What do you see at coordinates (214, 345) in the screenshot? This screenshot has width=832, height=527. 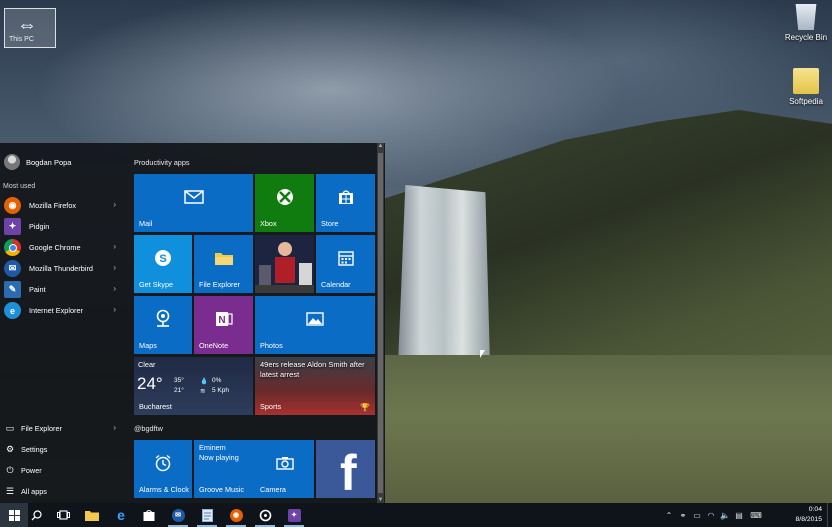 I see `tile-label: OneNote` at bounding box center [214, 345].